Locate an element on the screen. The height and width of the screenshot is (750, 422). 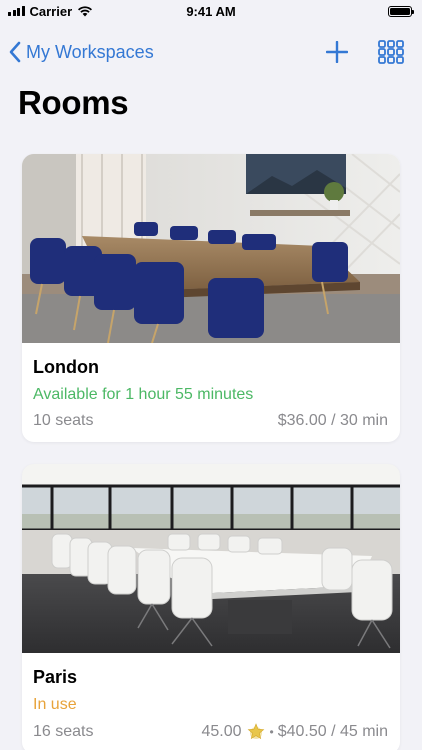
room-price: $40.50 / 45 min is located at coordinates (332, 731).